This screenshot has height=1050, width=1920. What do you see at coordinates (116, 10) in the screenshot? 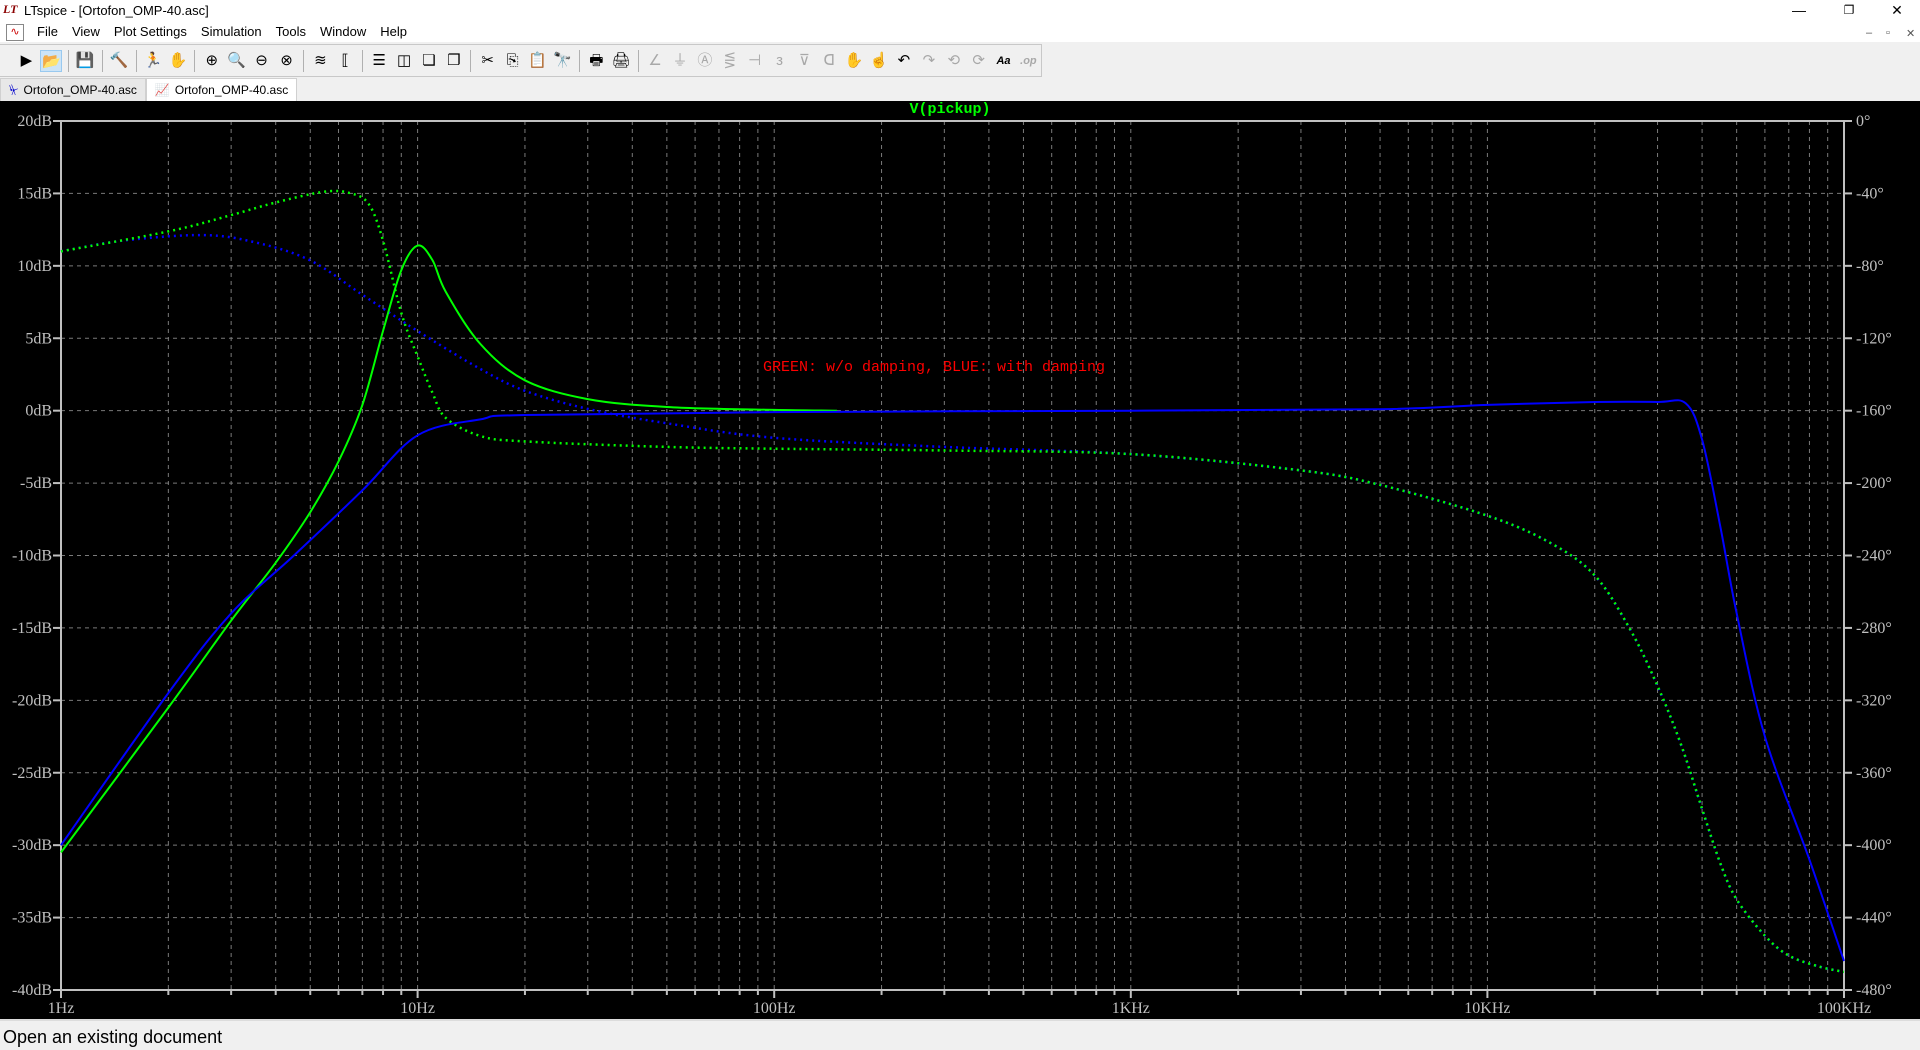
I see `window-title: LTspice - [Ortofon_OMP-40.asc]` at bounding box center [116, 10].